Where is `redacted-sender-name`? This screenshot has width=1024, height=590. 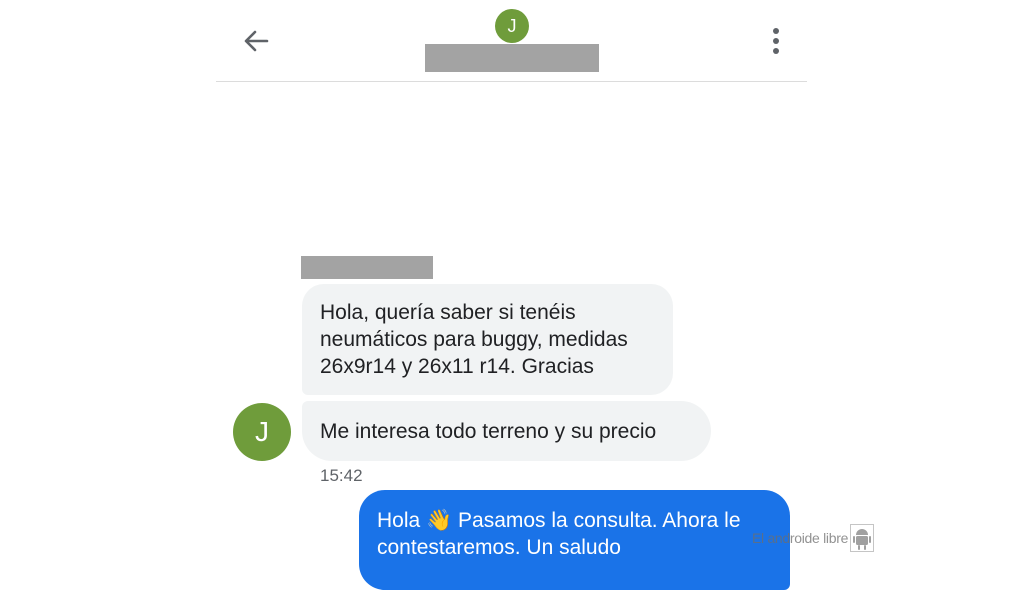 redacted-sender-name is located at coordinates (367, 267).